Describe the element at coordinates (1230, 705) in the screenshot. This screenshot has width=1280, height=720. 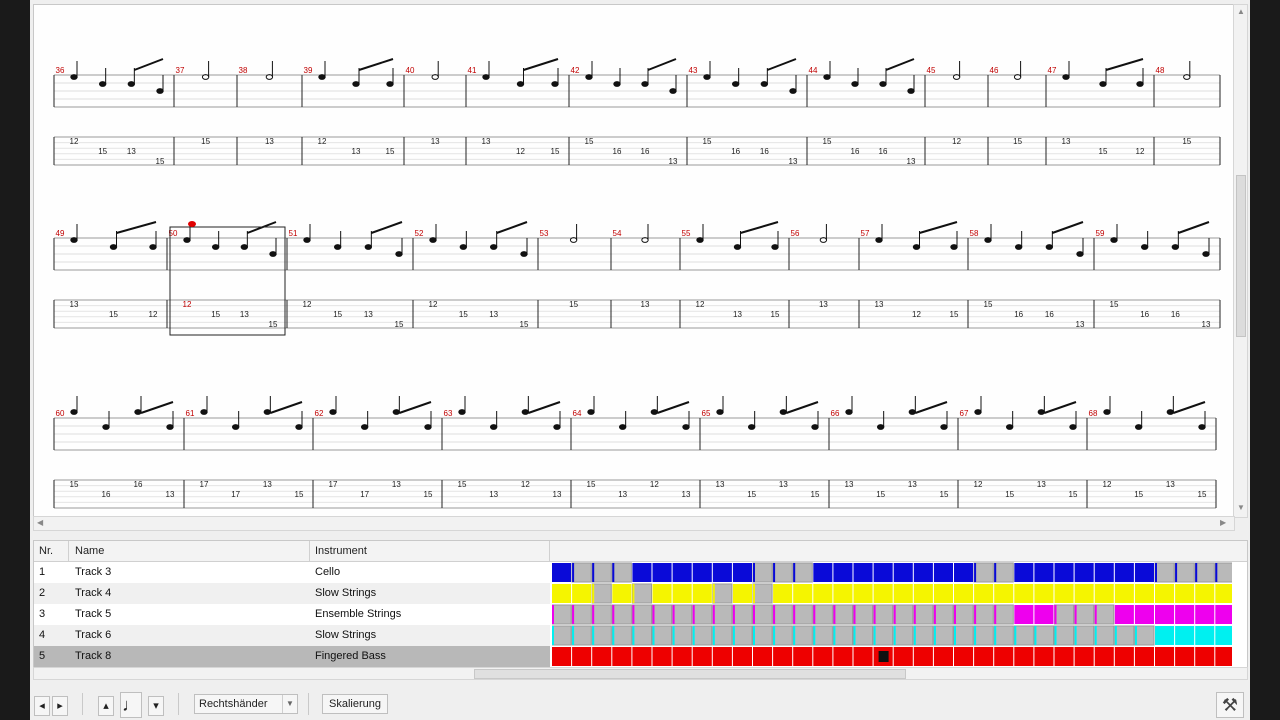
I see `hammer-icon: ⚒` at that location.